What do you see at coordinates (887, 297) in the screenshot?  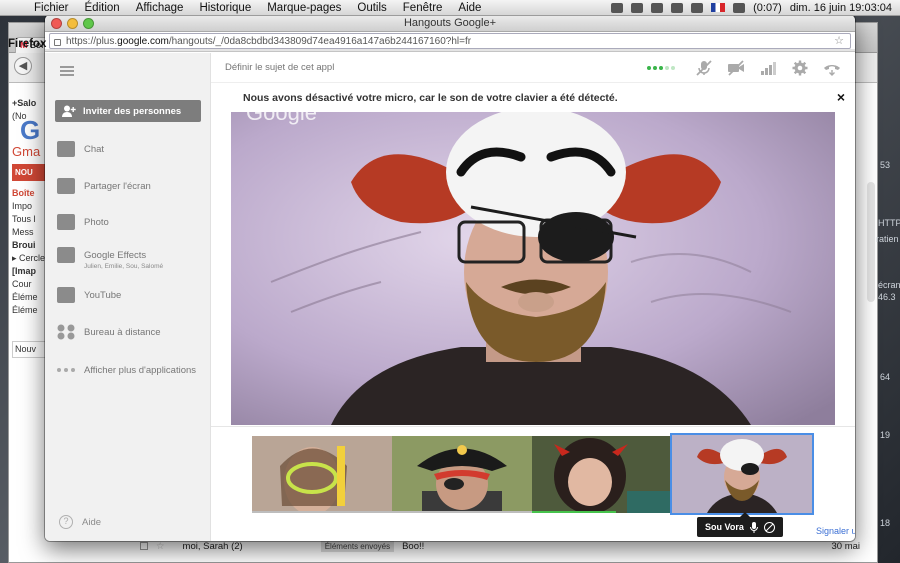 I see `desktop-text-4: 46.3` at bounding box center [887, 297].